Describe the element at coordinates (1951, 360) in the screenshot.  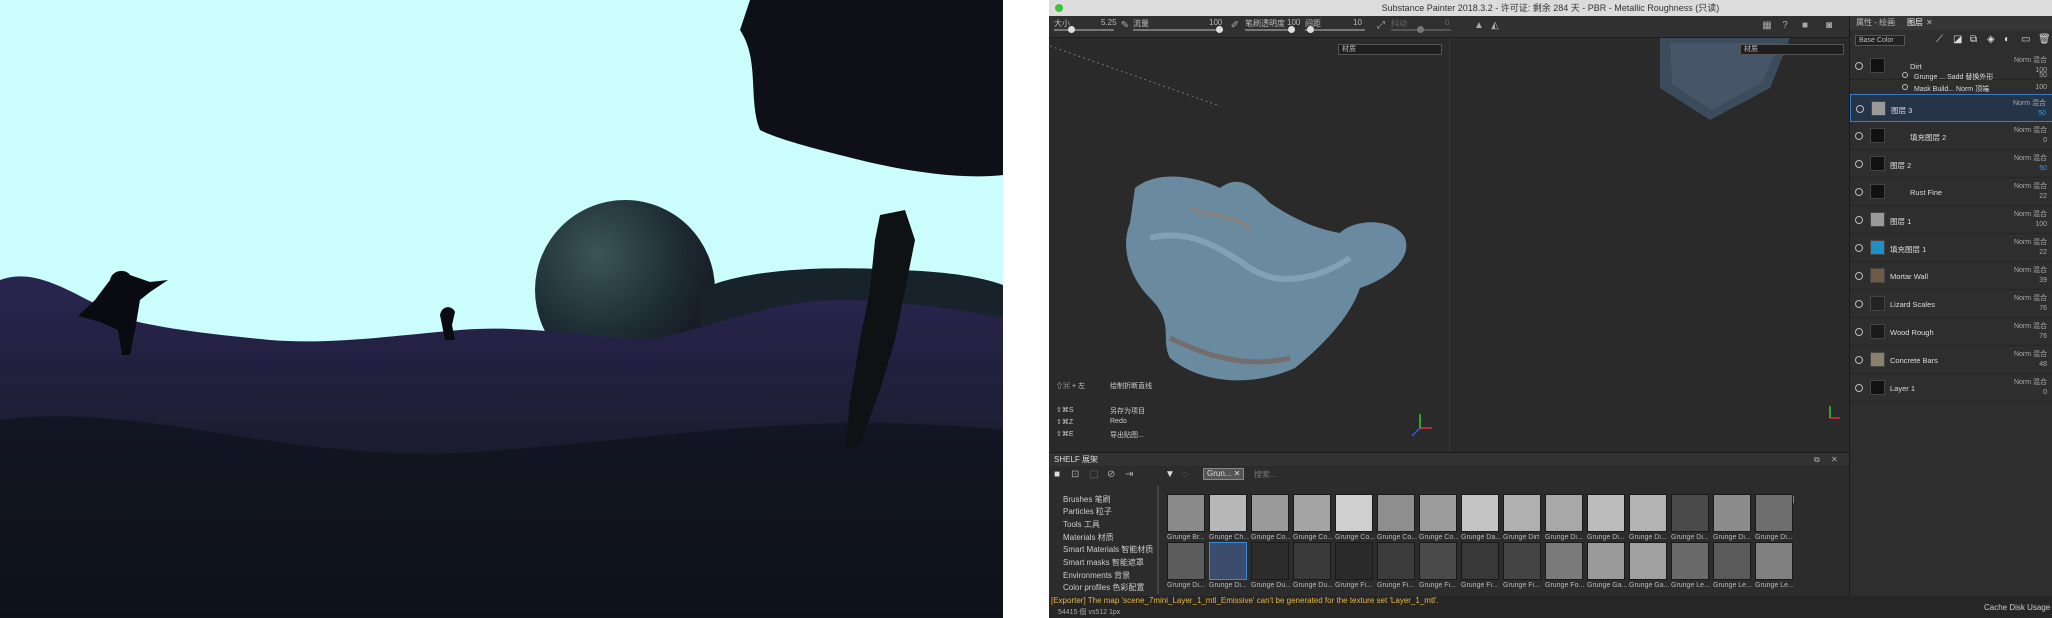
I see `layer-row: Concrete Bars Norm 混合 48` at that location.